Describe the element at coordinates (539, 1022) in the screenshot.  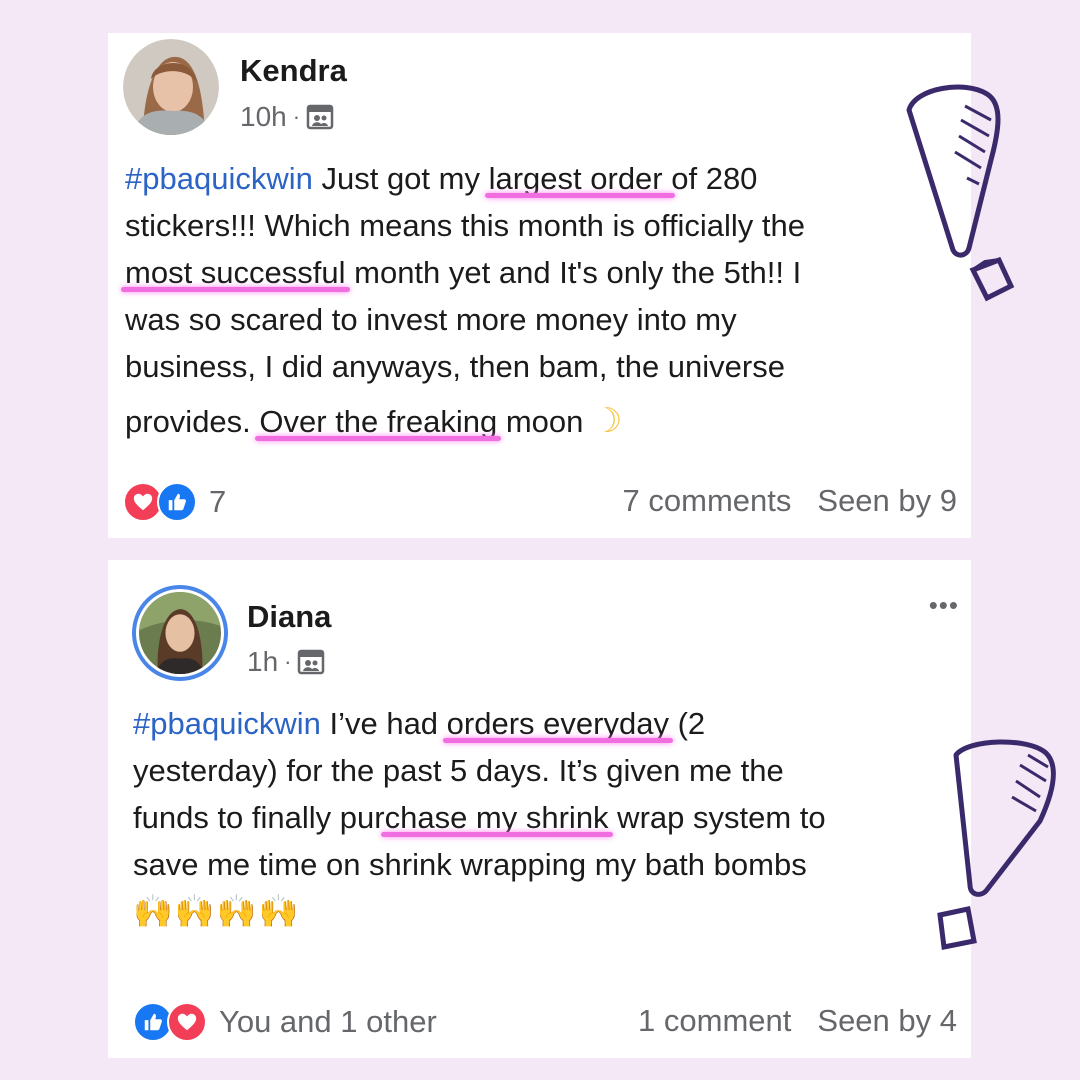
I see `post-footer: You and 1 other 1 comment Seen by 4` at that location.